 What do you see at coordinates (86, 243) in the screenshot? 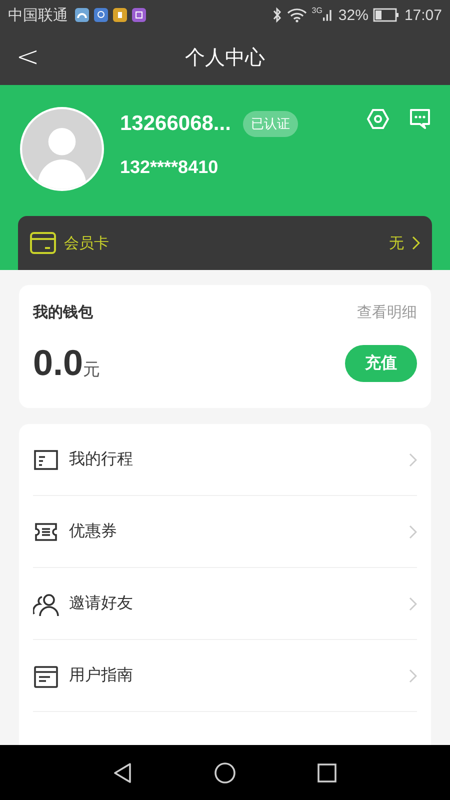
I see `member-card-label: 会员卡` at bounding box center [86, 243].